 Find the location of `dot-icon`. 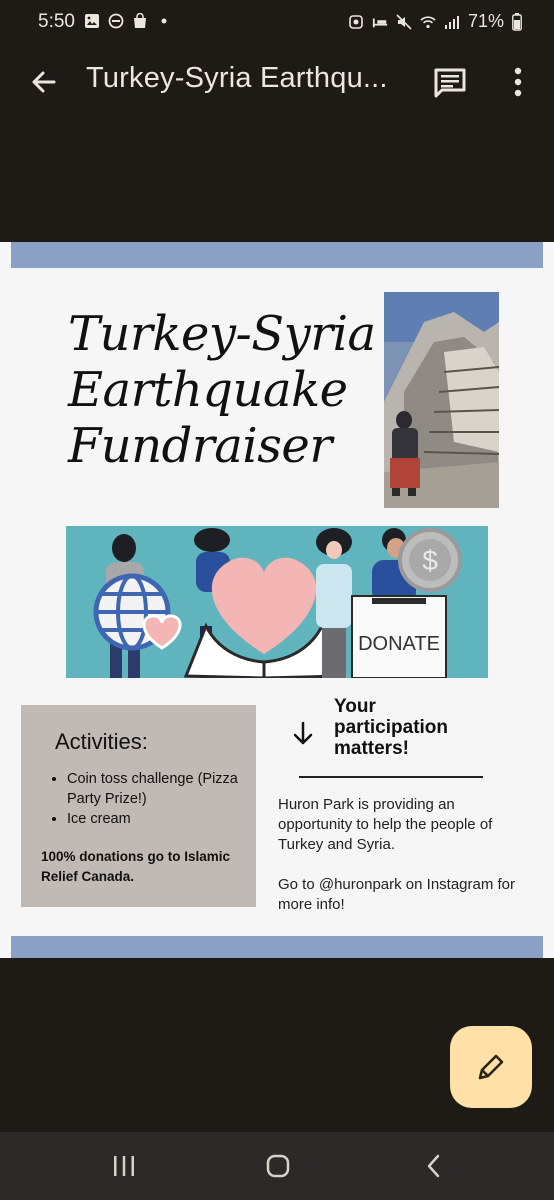

dot-icon is located at coordinates (164, 21).